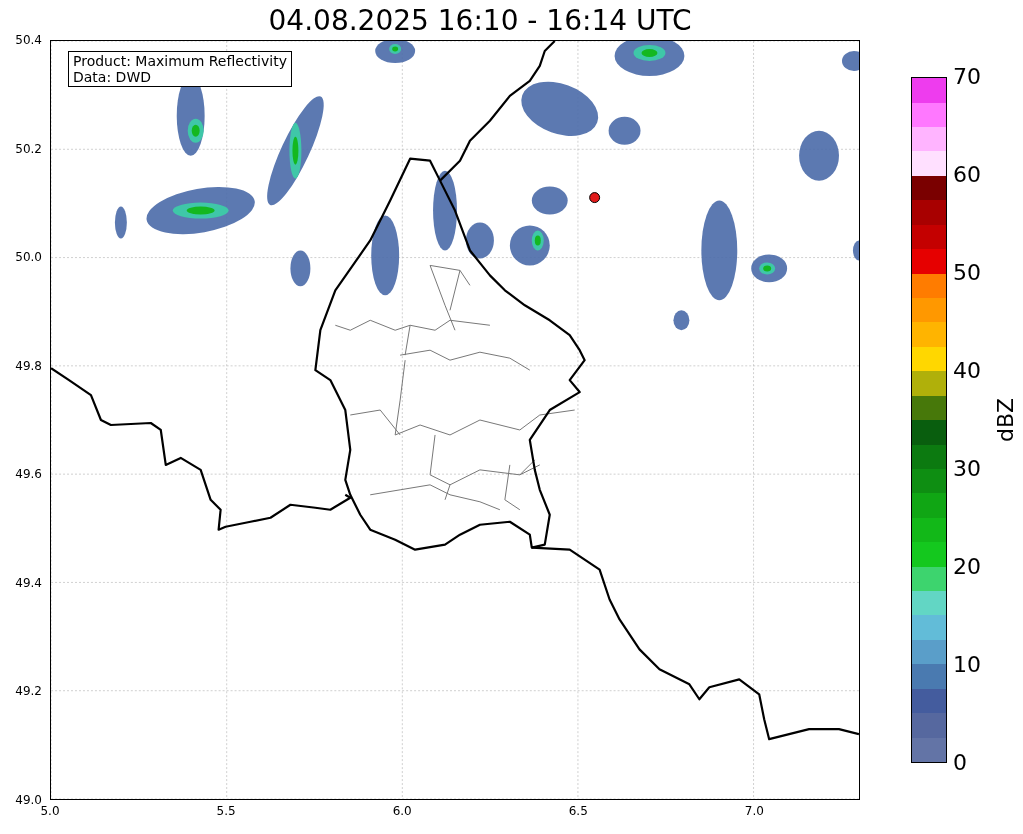 The width and height of the screenshot is (1023, 834). What do you see at coordinates (28, 365) in the screenshot?
I see `y-tick-label: 49.8` at bounding box center [28, 365].